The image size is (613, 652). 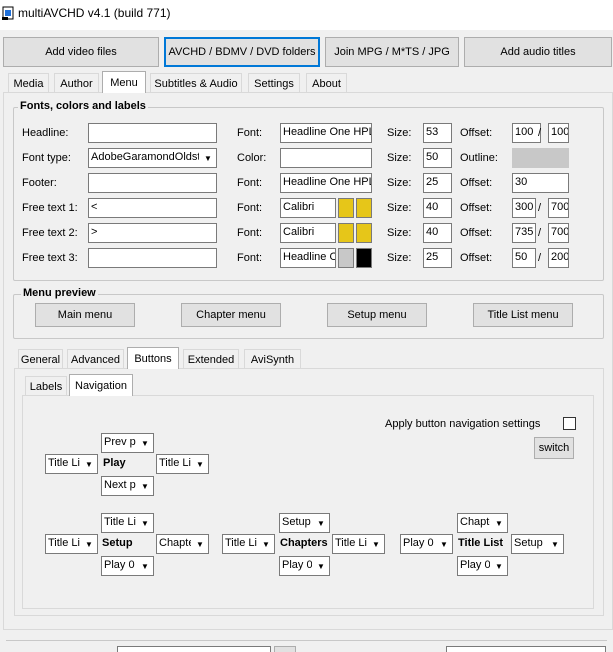 What do you see at coordinates (437, 183) in the screenshot?
I see `footer-size-input: 25` at bounding box center [437, 183].